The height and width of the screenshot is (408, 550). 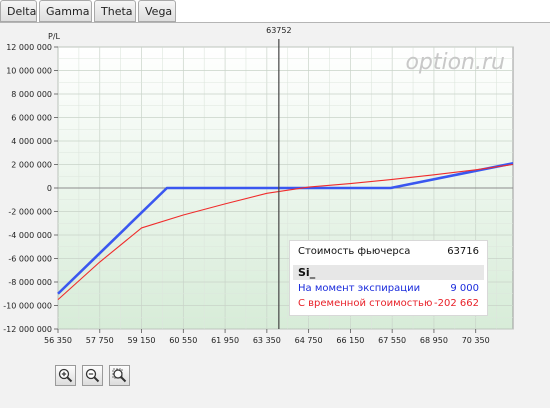 I want to click on instrument-row: Si_, so click(x=388, y=272).